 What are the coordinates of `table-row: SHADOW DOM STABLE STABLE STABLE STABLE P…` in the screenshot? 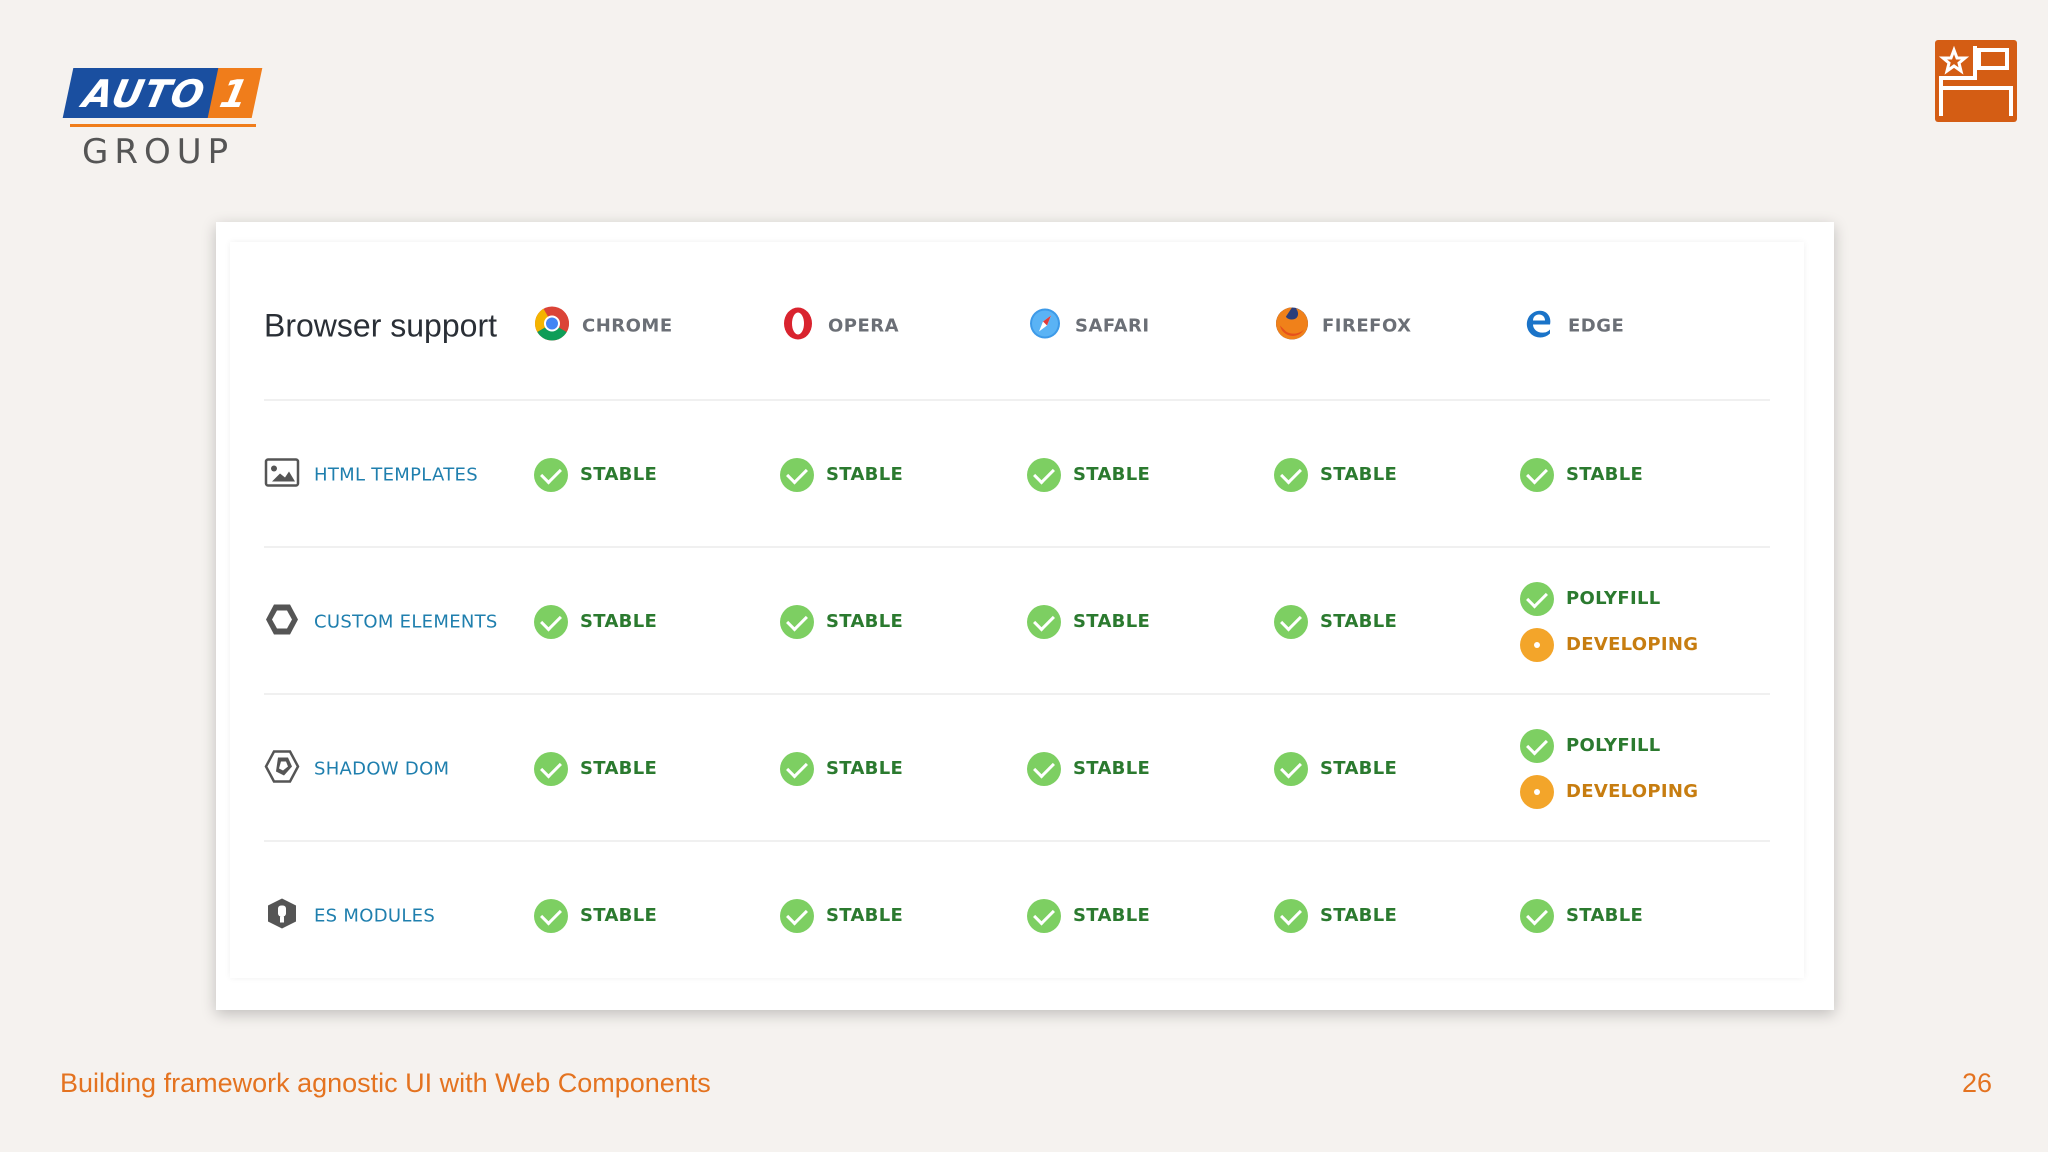 It's located at (1017, 768).